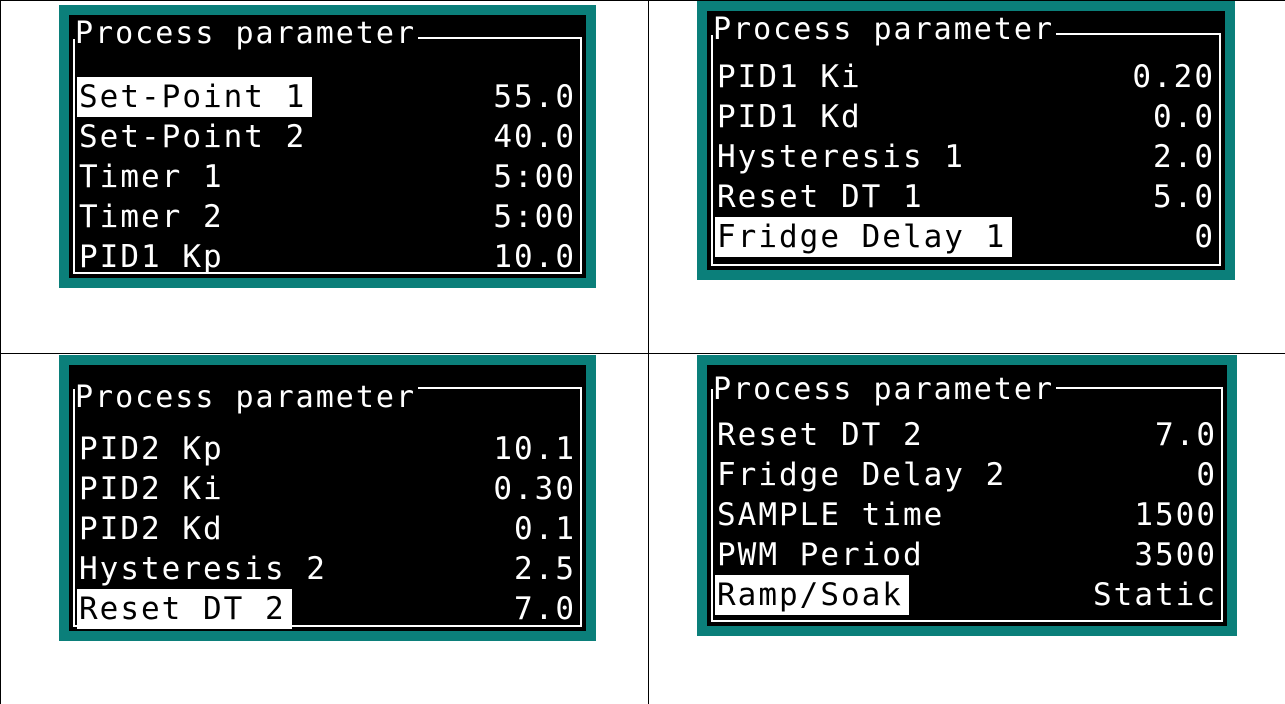 The image size is (1285, 704). What do you see at coordinates (862, 475) in the screenshot?
I see `param-label: Fridge Delay 2` at bounding box center [862, 475].